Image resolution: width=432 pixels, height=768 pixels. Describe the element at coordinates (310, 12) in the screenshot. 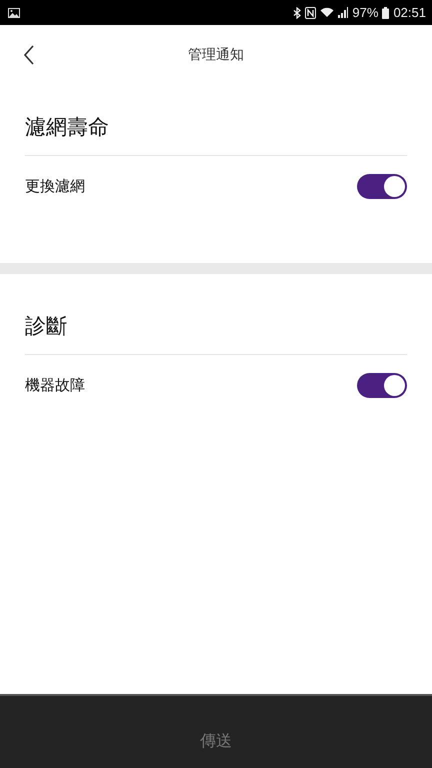

I see `nfc-icon` at that location.